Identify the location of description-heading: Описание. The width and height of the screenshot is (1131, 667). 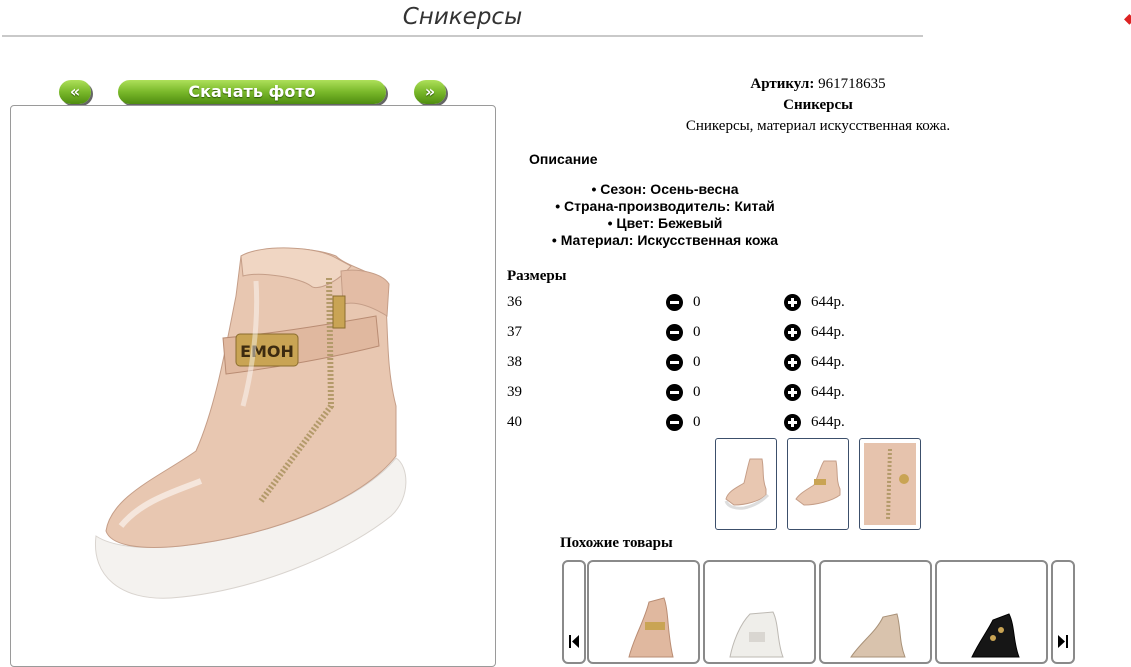
(563, 159).